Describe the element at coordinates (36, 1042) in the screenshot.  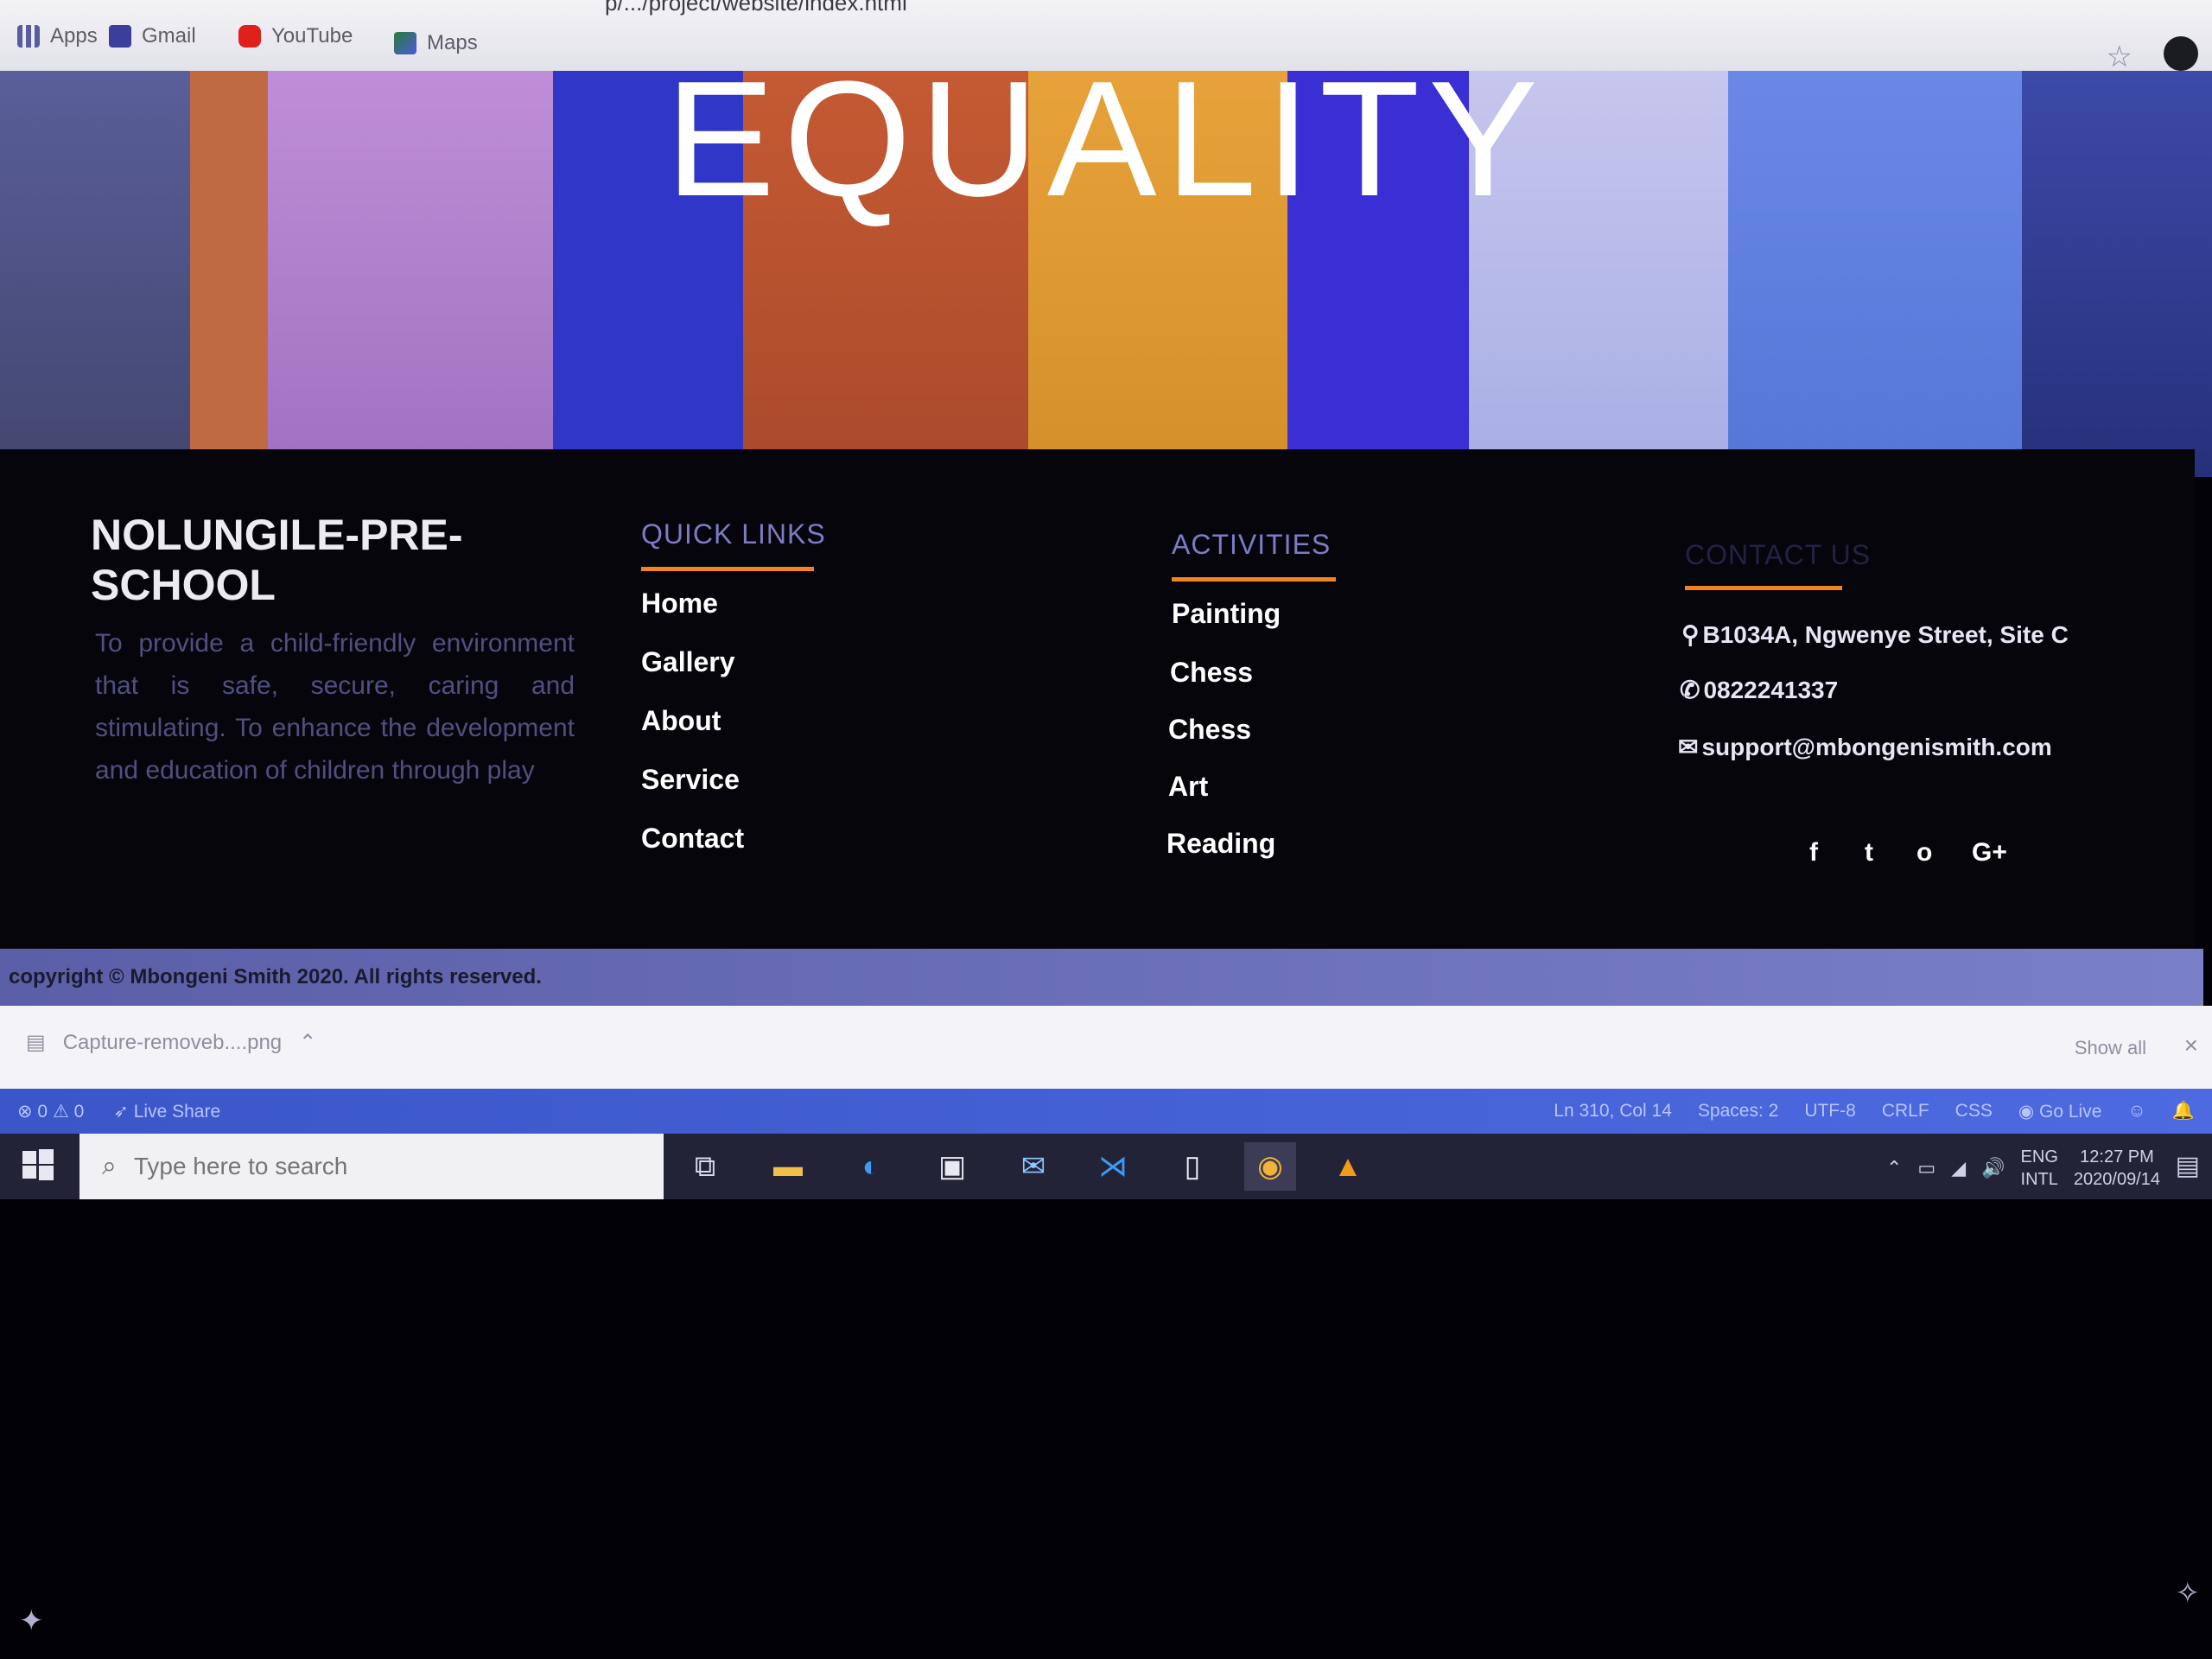
I see `file-icon: ▤` at that location.